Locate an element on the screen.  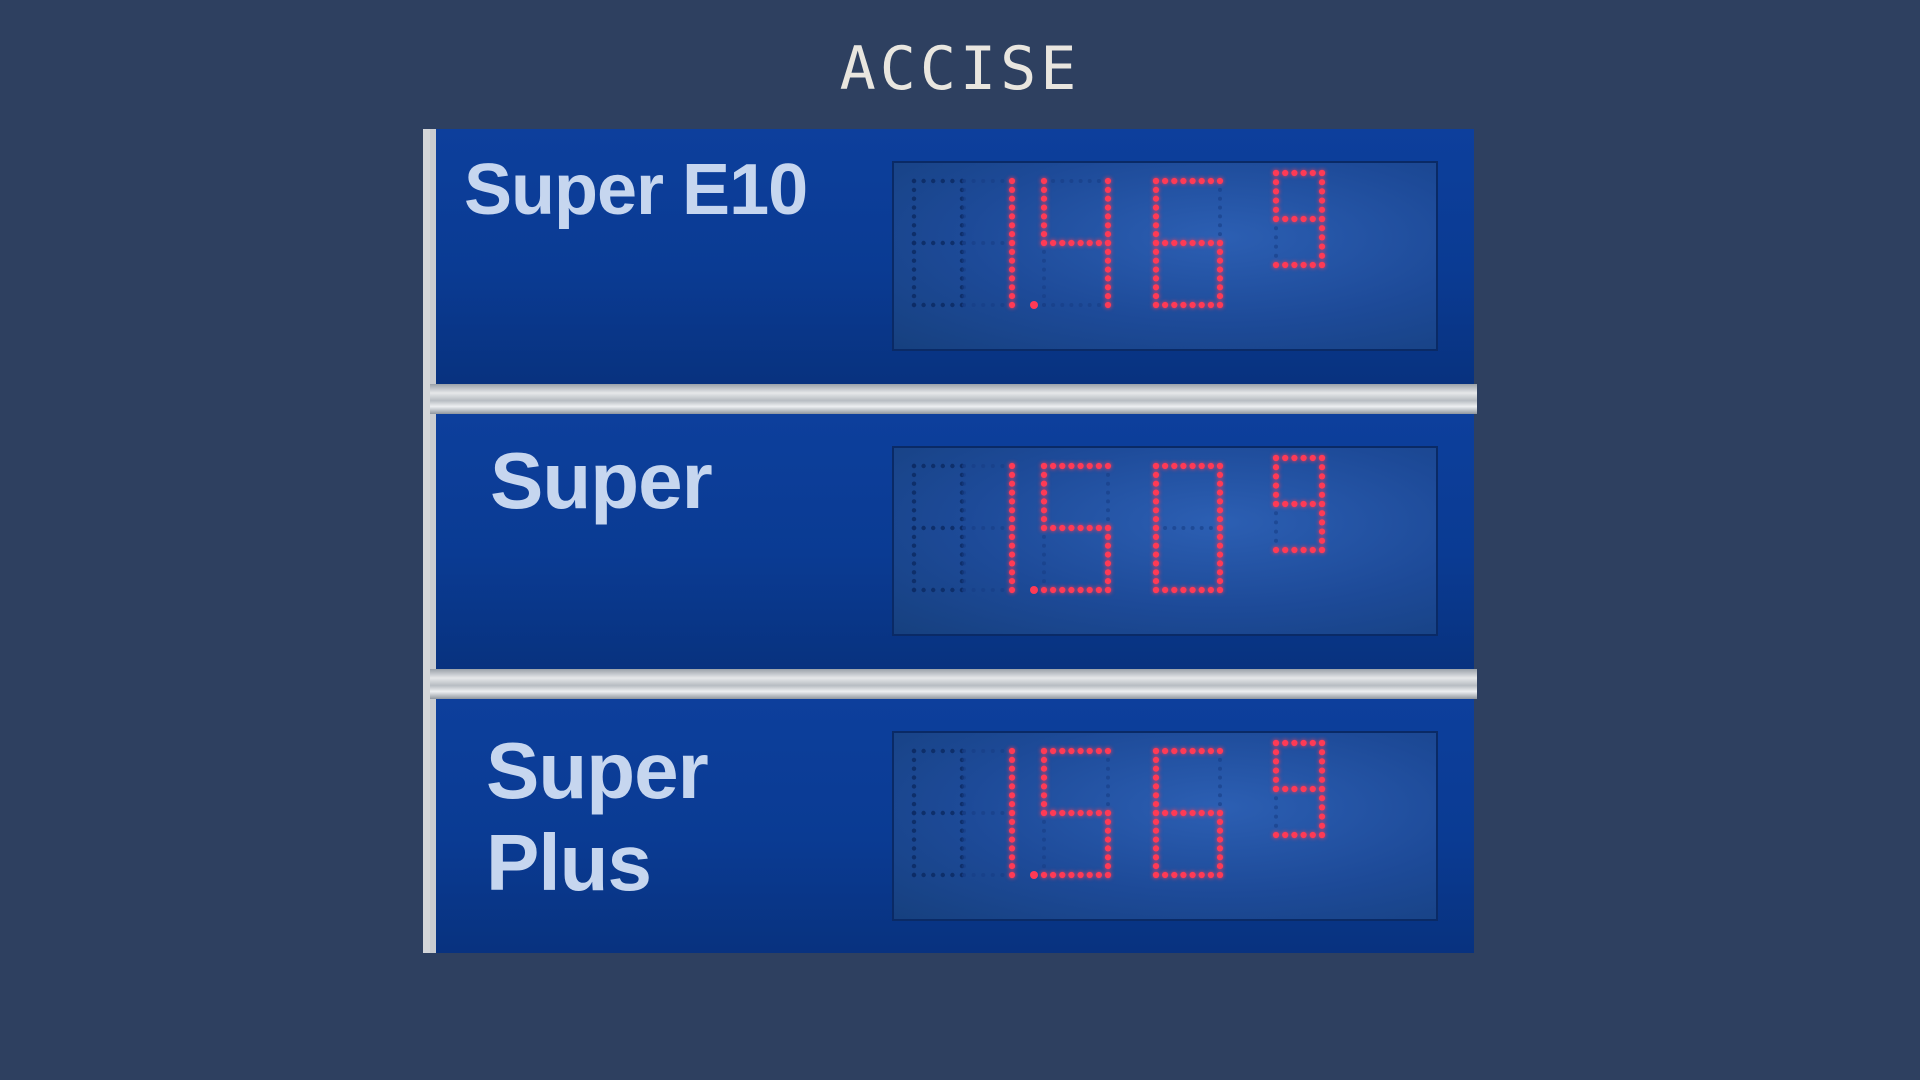
fuel-label-super-e10: Super E10 is located at coordinates (636, 190).